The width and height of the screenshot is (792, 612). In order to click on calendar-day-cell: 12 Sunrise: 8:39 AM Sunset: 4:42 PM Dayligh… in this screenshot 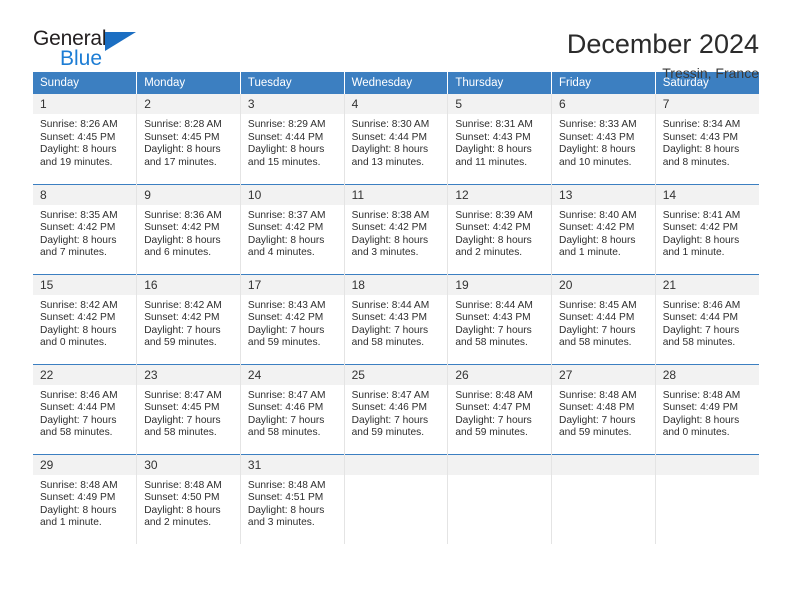, I will do `click(500, 228)`.